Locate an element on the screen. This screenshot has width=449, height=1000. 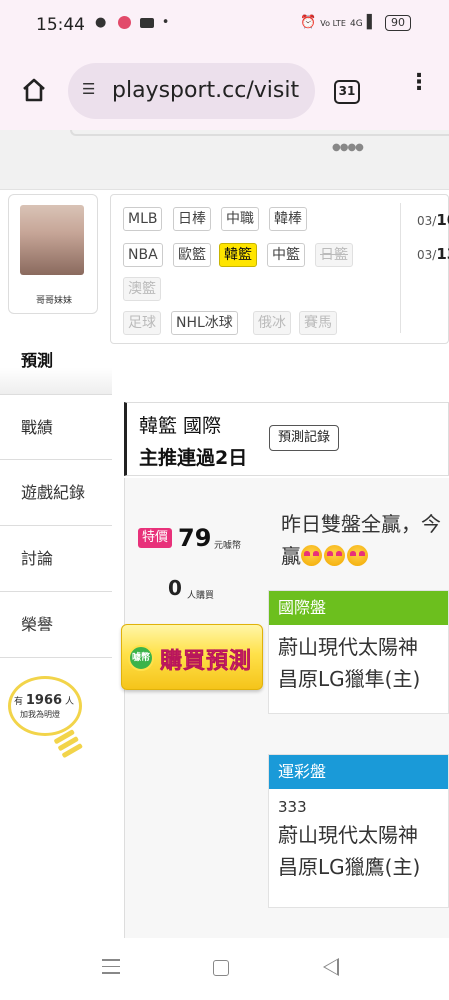
browser-toolbar: ☰ playsport.cc/visit 31 ⋮ is located at coordinates (224, 91).